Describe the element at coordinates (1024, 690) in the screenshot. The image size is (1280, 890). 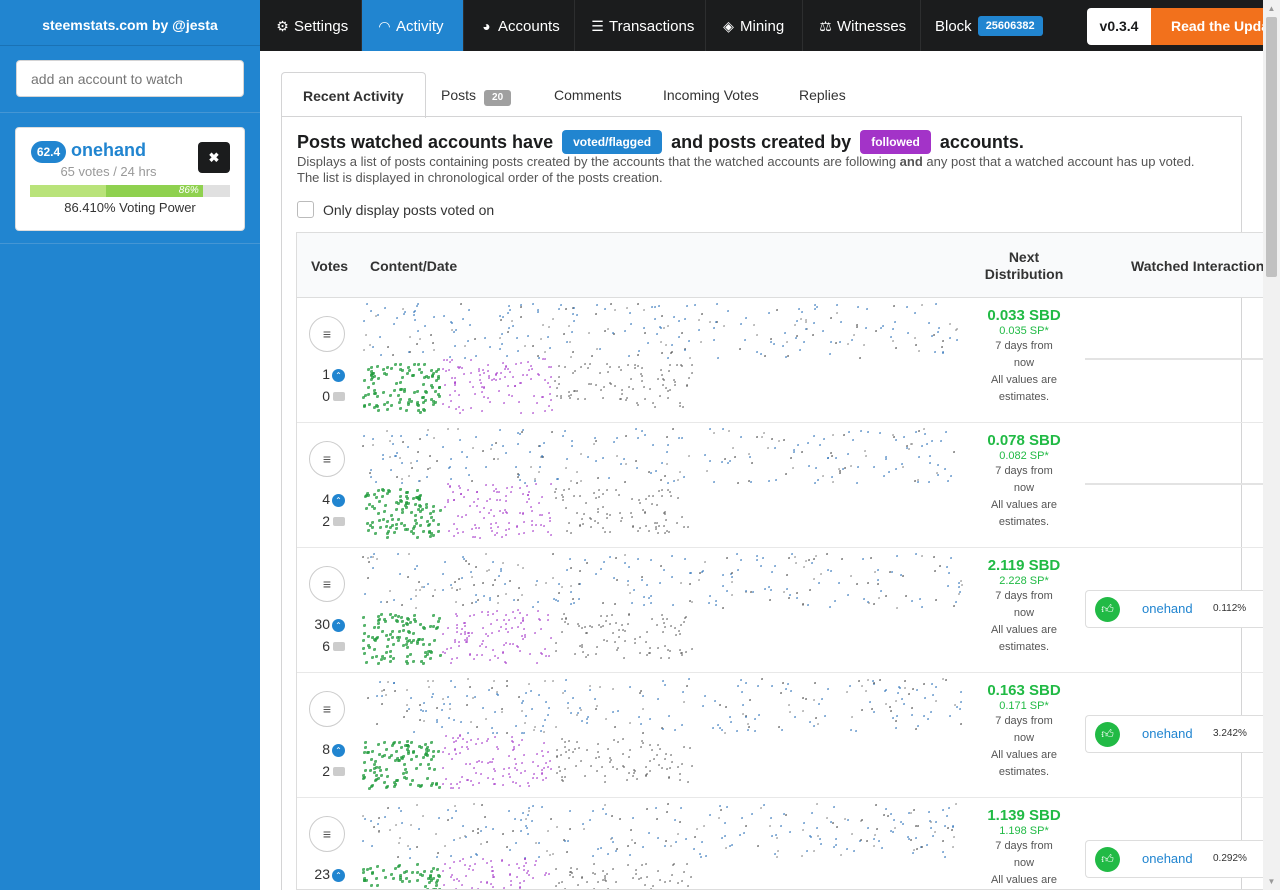
I see `payout-sbd: 0.163 SBD` at that location.